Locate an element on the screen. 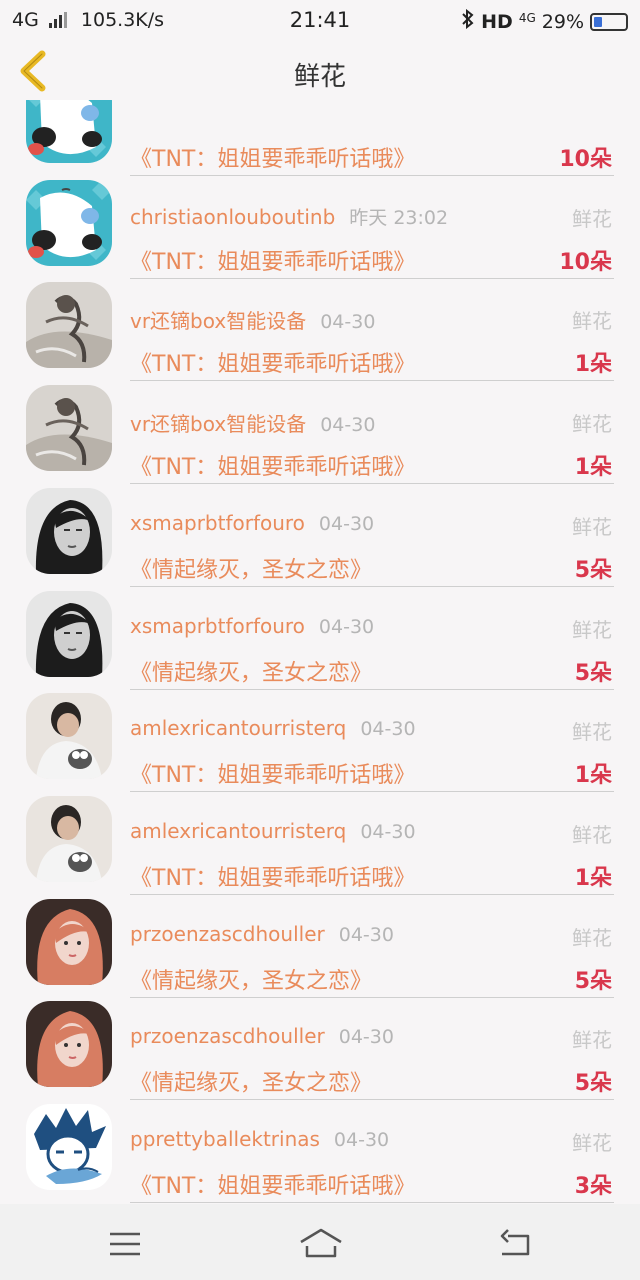  return-icon is located at coordinates (515, 1242).